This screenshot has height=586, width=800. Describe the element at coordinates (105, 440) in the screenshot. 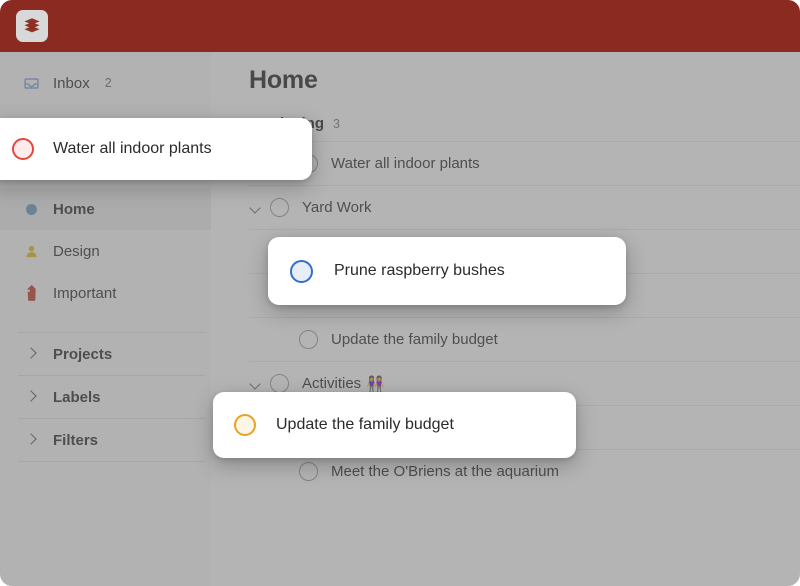

I see `sidebar-item-filters: Filters` at that location.